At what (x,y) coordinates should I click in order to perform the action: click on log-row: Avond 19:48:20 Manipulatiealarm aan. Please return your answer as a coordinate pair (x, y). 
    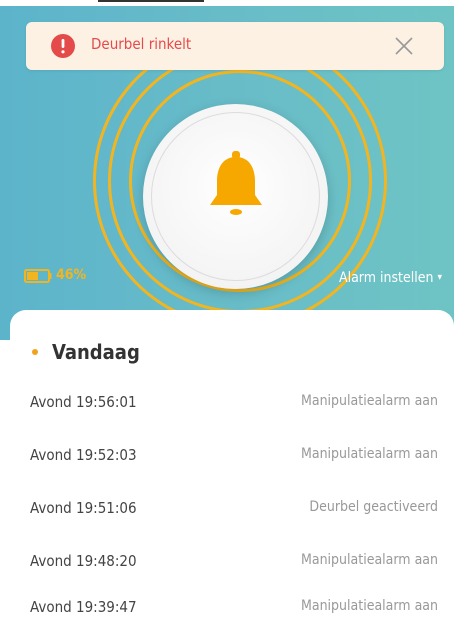
    Looking at the image, I should click on (232, 562).